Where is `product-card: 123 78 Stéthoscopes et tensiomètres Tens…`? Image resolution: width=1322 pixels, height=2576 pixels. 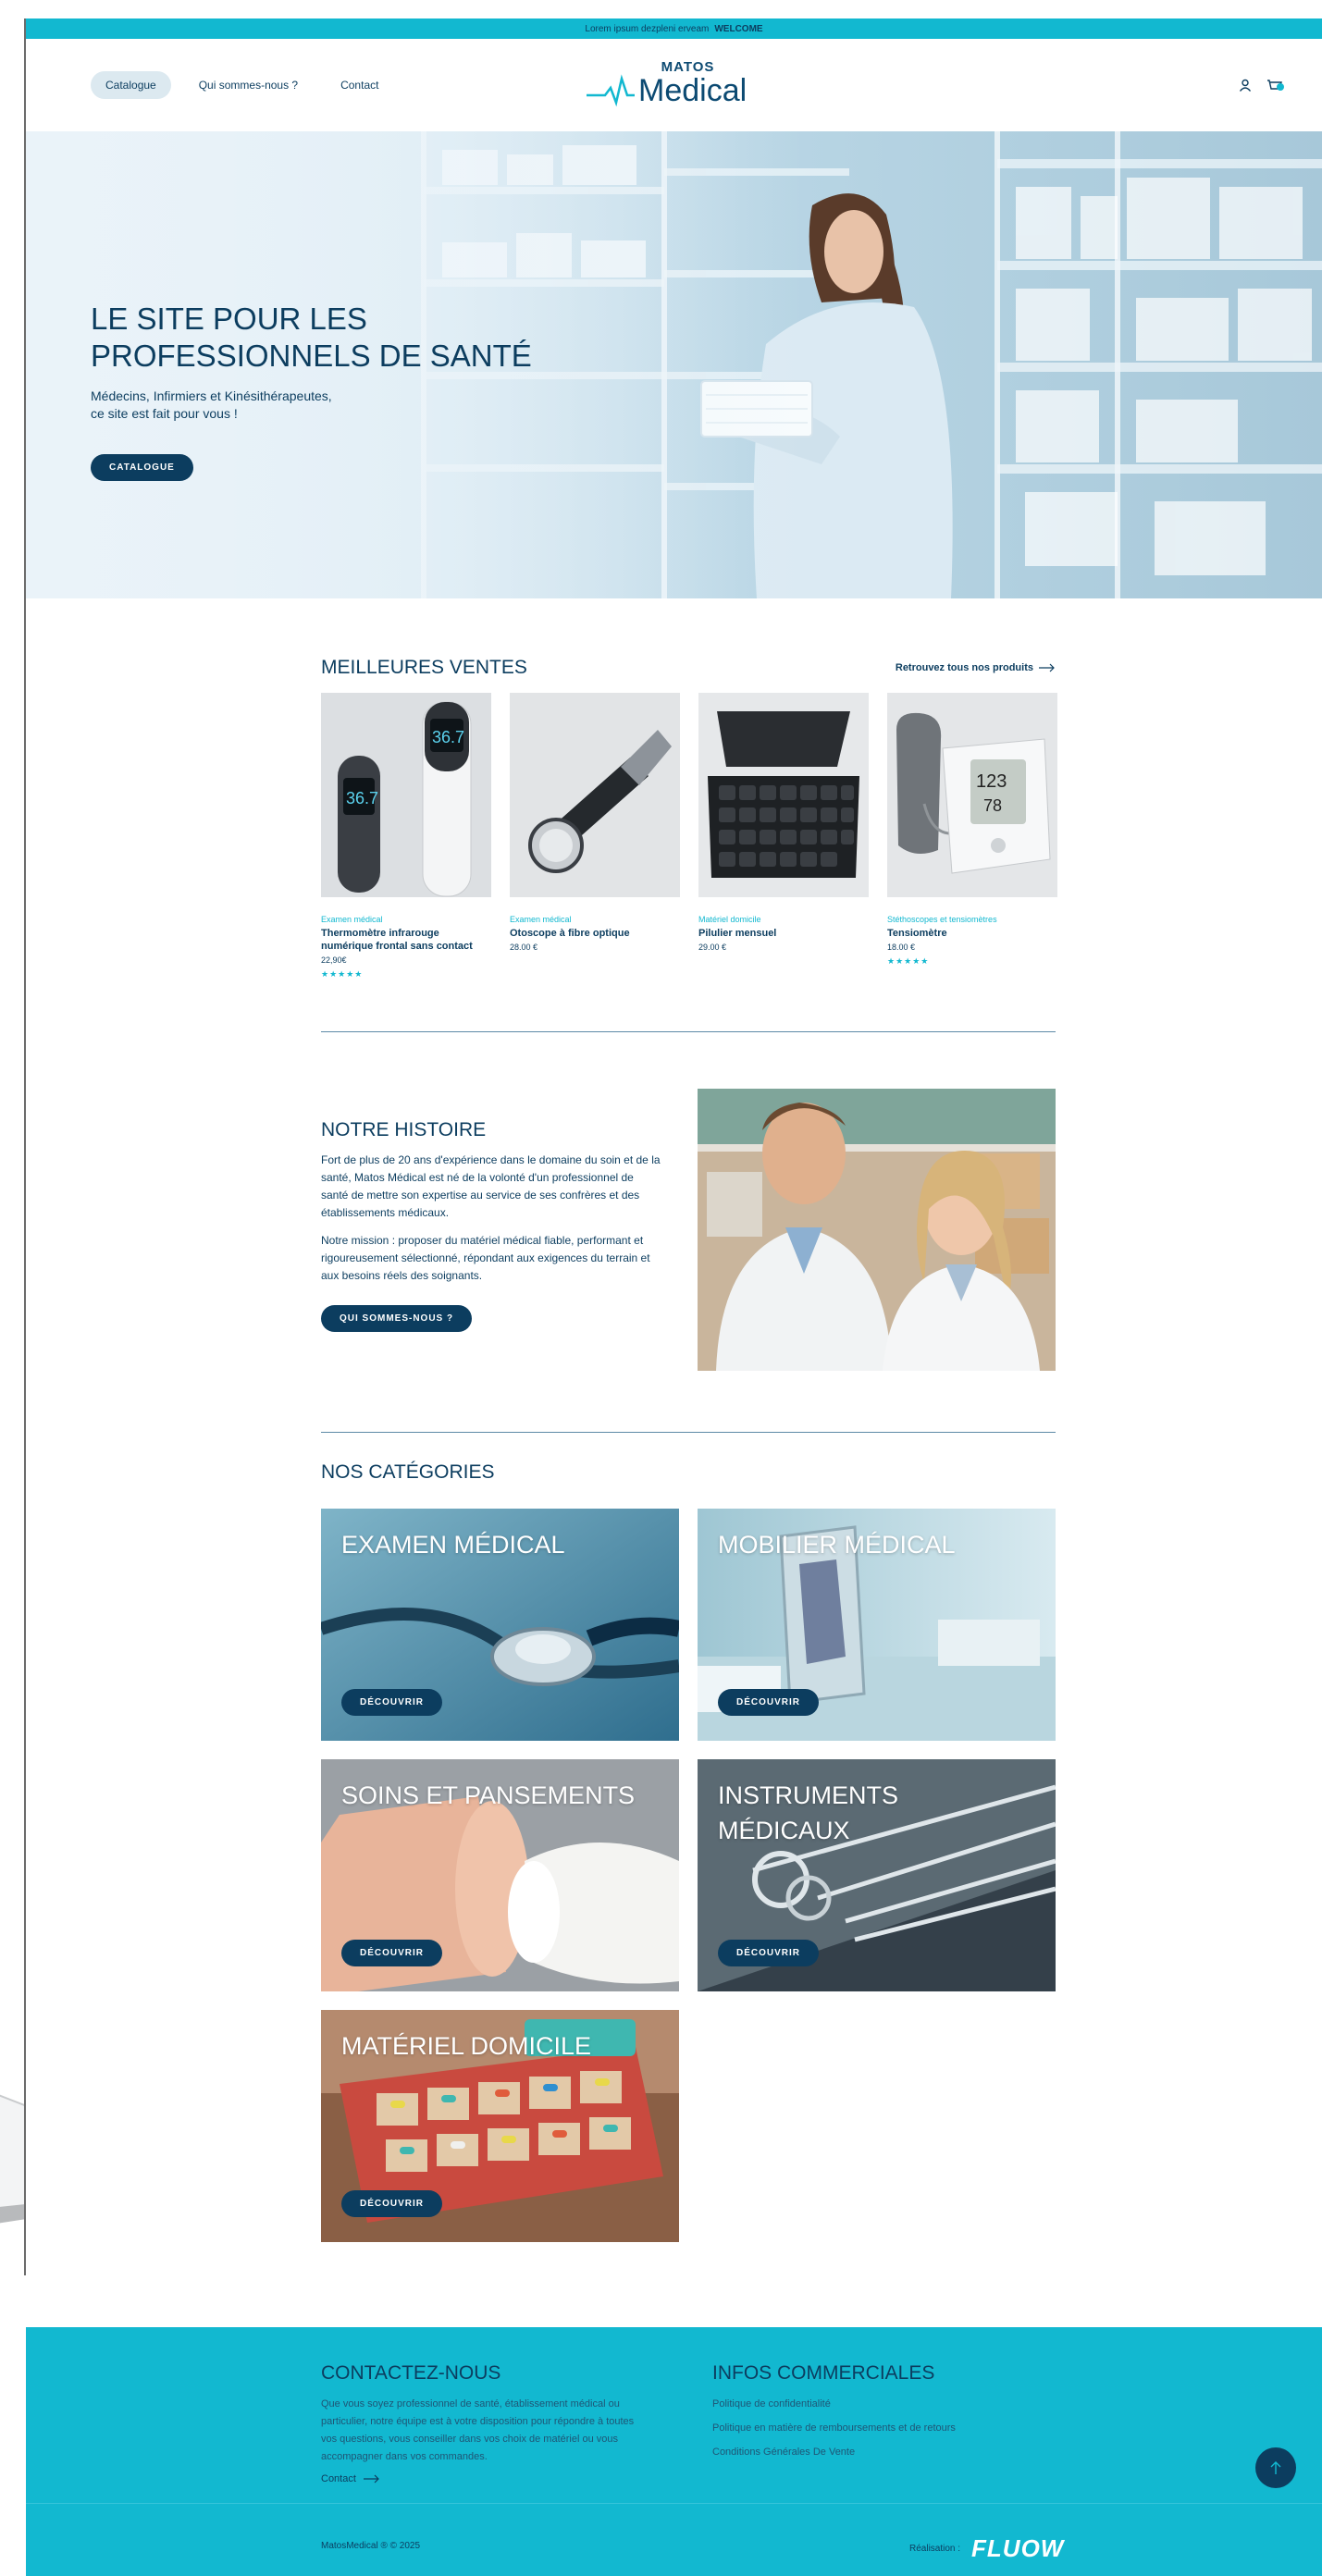
product-card: 123 78 Stéthoscopes et tensiomètres Tens… is located at coordinates (972, 836).